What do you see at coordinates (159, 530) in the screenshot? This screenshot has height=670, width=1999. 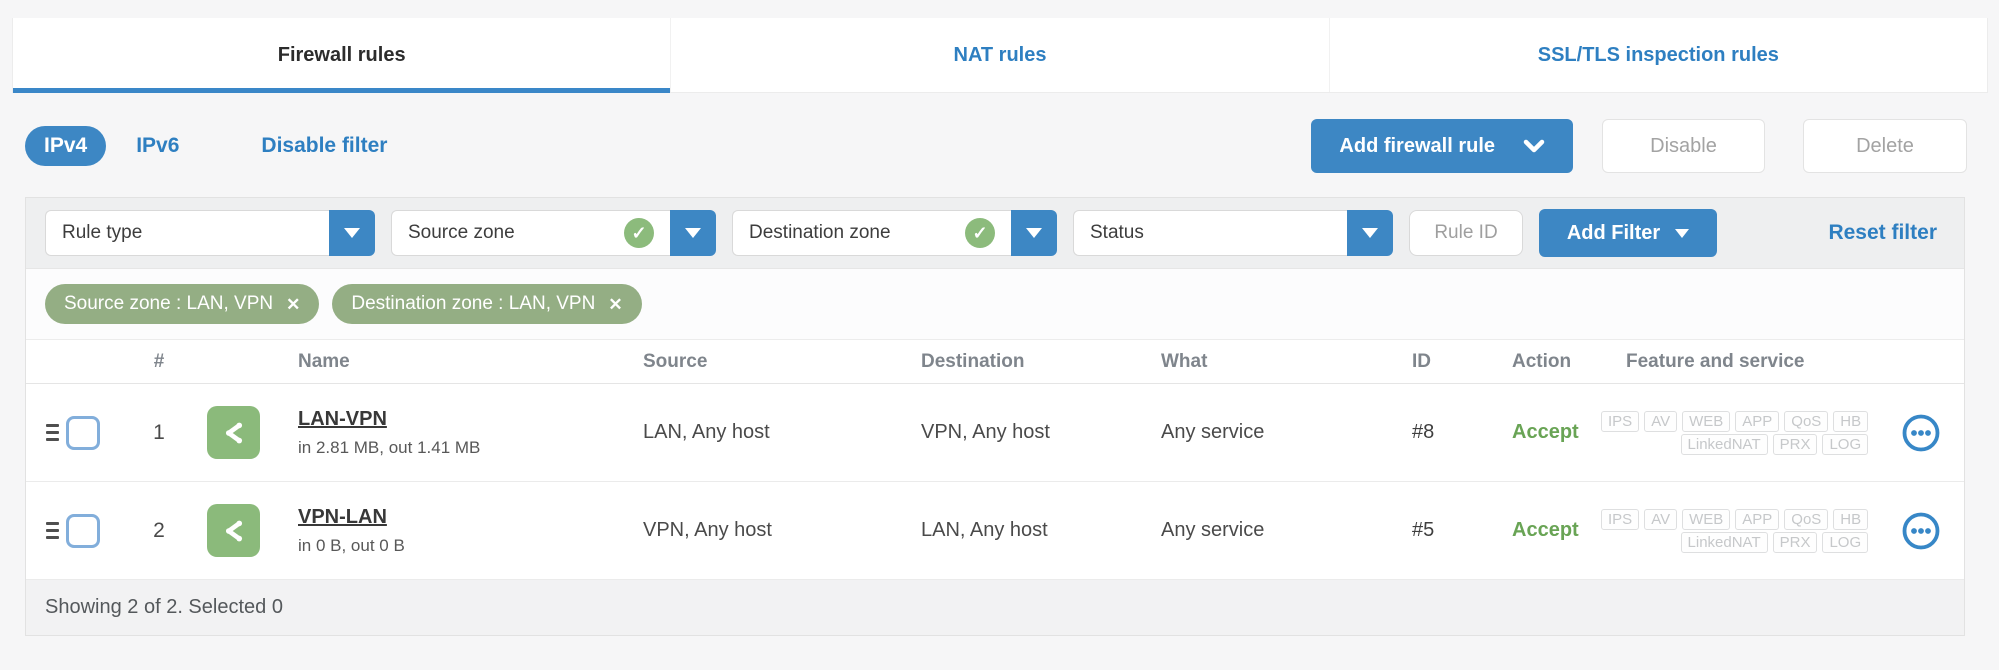 I see `row-number: 2` at bounding box center [159, 530].